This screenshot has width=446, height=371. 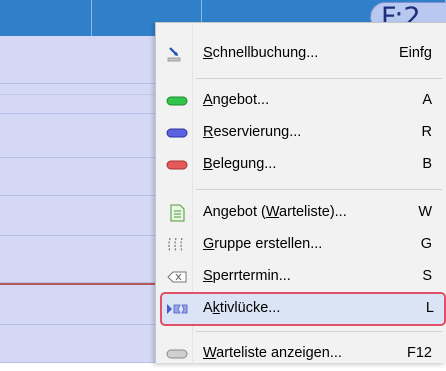 What do you see at coordinates (301, 213) in the screenshot?
I see `menu-item-angebot-warteliste: Angebot (Warteliste)... W` at bounding box center [301, 213].